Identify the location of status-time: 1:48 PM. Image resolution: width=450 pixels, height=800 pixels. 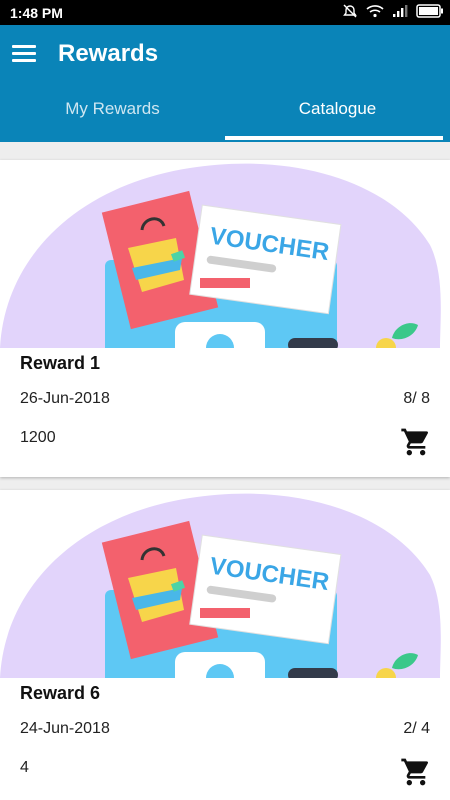
(36, 13).